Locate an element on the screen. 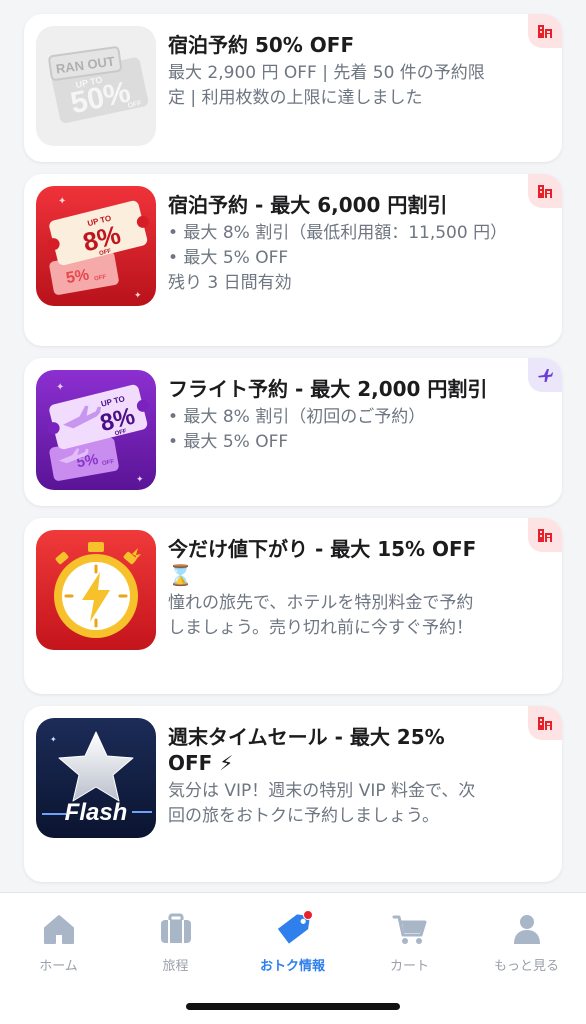 The width and height of the screenshot is (586, 1024). flash-sale-image: Flash ✦ is located at coordinates (96, 778).